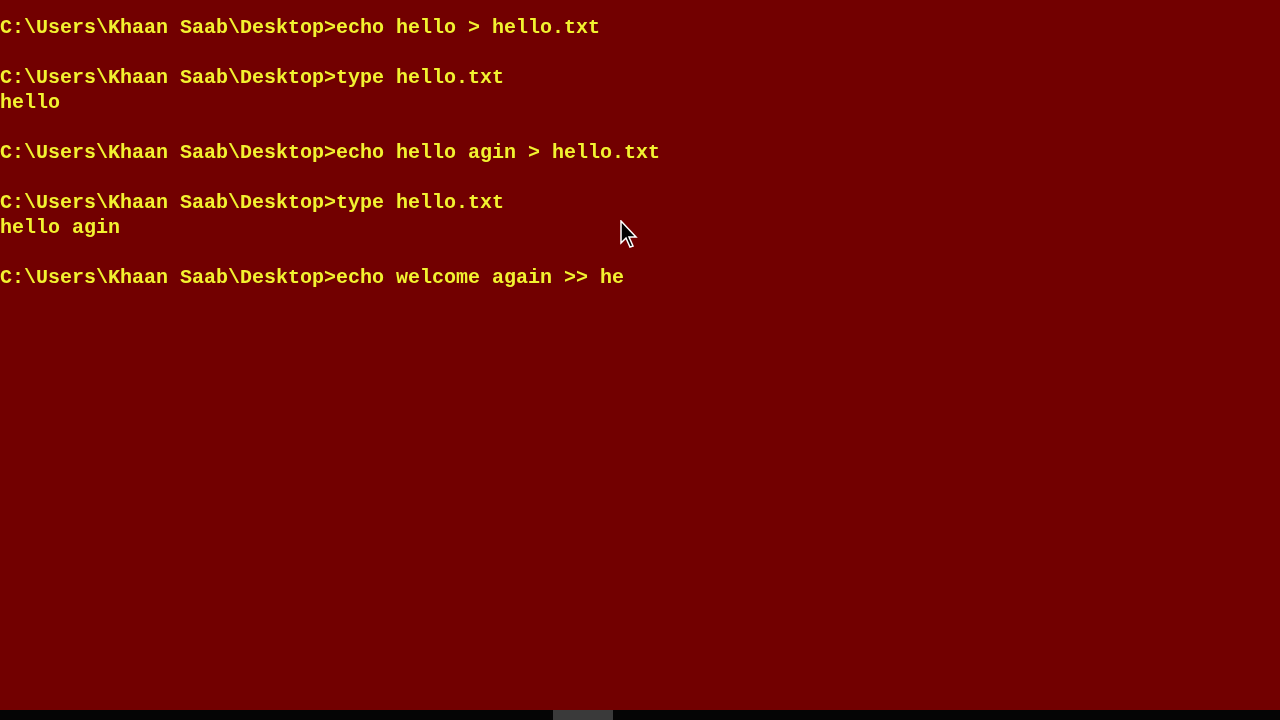 This screenshot has height=720, width=1280. What do you see at coordinates (330, 152) in the screenshot?
I see `command-line: C:\Users\Khaan Saab\Desktop>echo hello agin > hello.txt` at bounding box center [330, 152].